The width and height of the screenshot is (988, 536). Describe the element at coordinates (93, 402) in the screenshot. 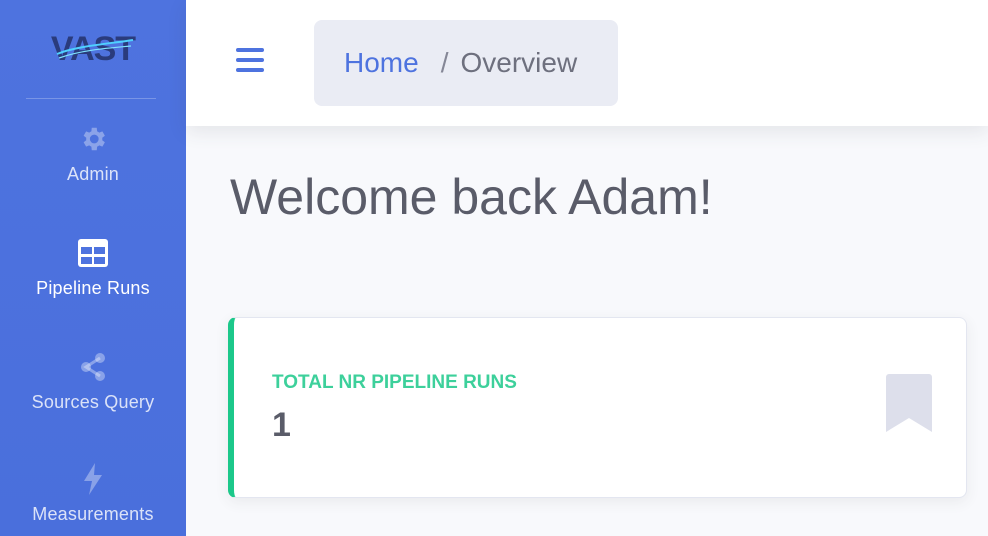

I see `sidebar-item-label: Sources Query` at that location.